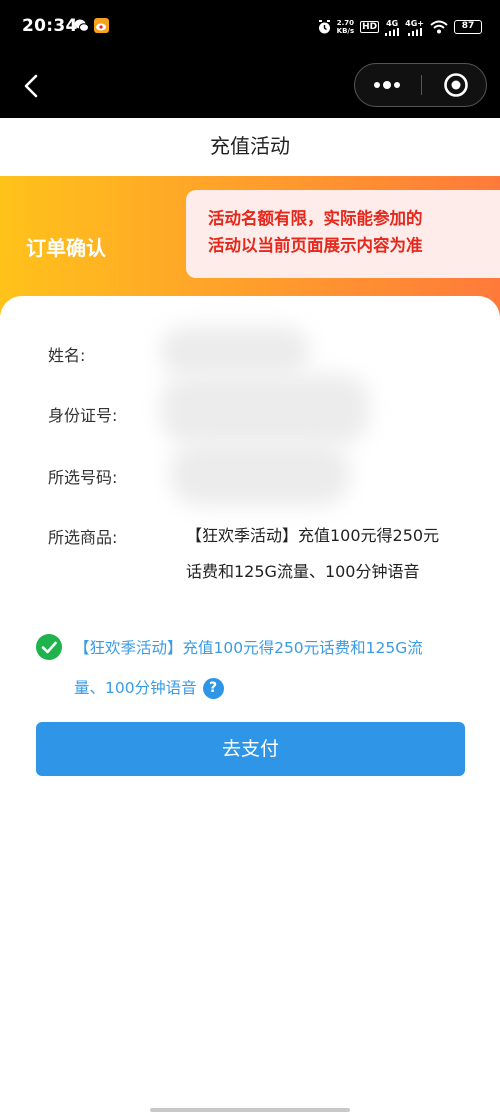  I want to click on product-label: 所选商品:, so click(83, 537).